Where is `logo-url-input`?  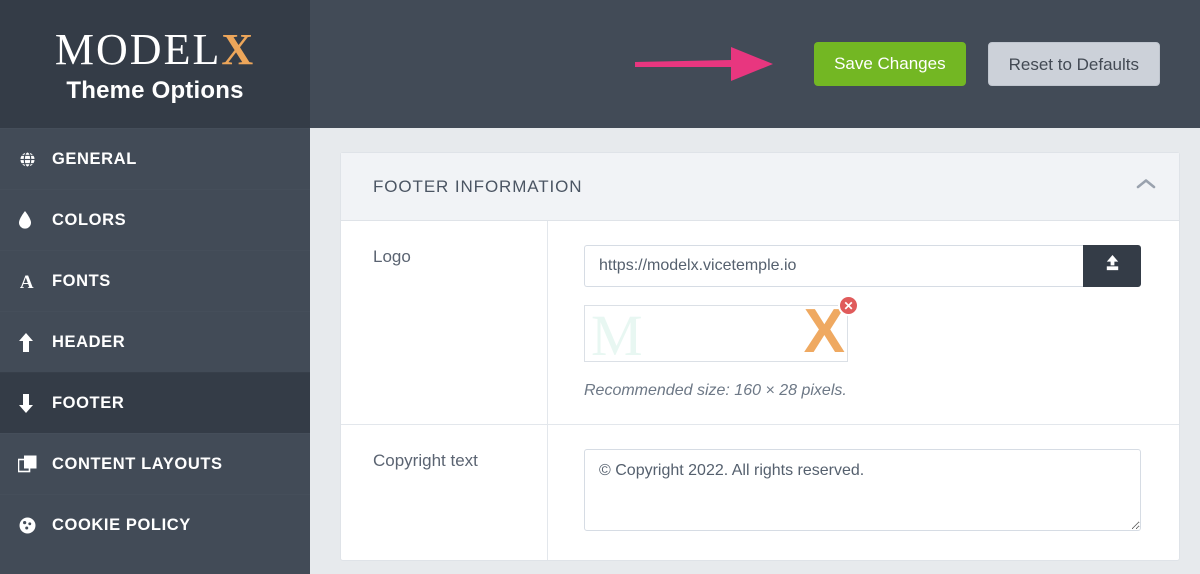
logo-url-input is located at coordinates (833, 266).